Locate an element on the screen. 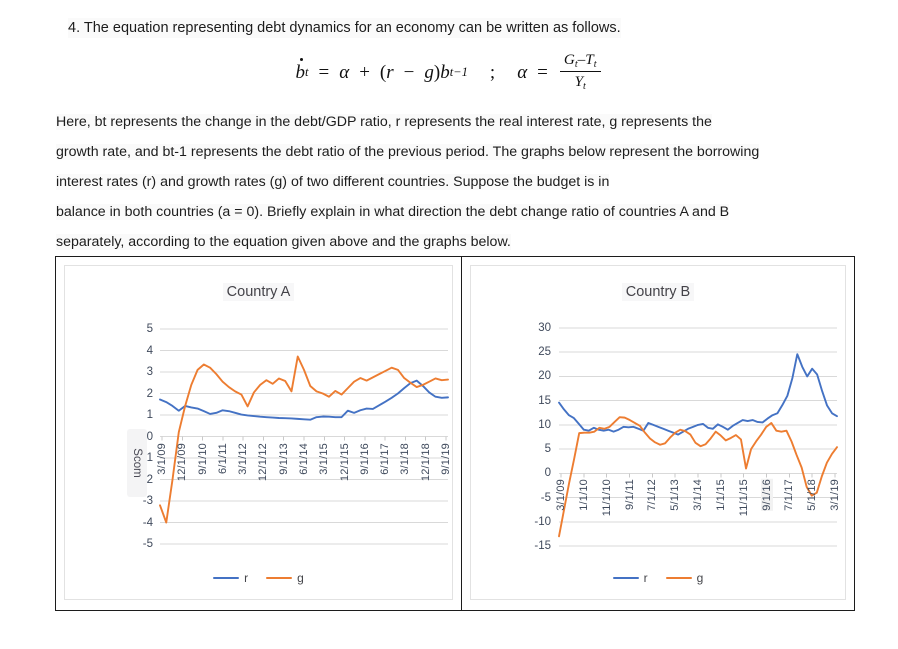  x-tick-label: 9/1/19 is located at coordinates (446, 458).